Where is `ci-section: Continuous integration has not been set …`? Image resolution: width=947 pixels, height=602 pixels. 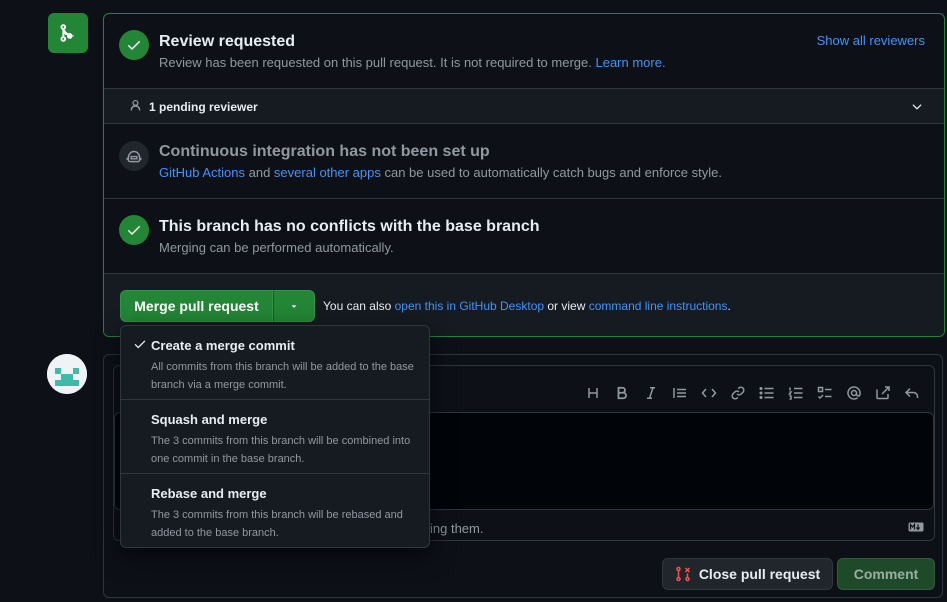
ci-section: Continuous integration has not been set … is located at coordinates (524, 161).